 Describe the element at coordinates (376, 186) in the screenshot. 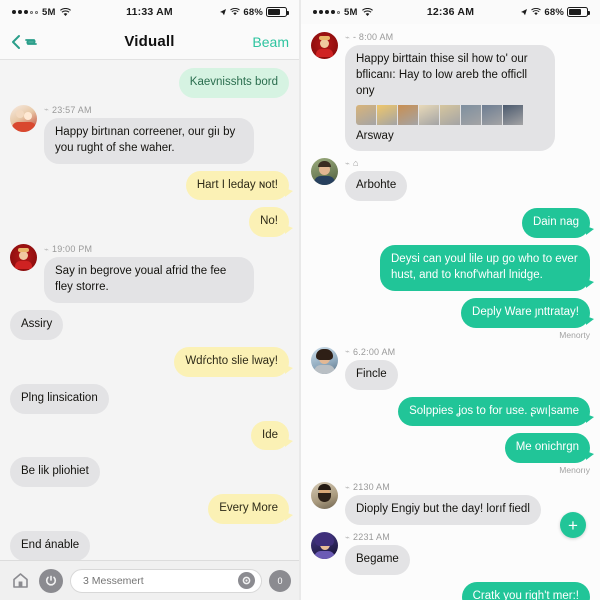

I see `message-bubble: Arbohte` at that location.